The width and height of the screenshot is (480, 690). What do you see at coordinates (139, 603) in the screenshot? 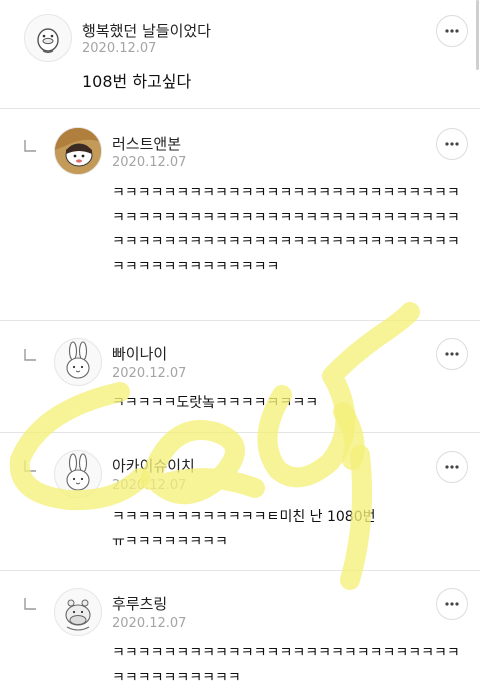
I see `comment-author: 후루츠링` at bounding box center [139, 603].